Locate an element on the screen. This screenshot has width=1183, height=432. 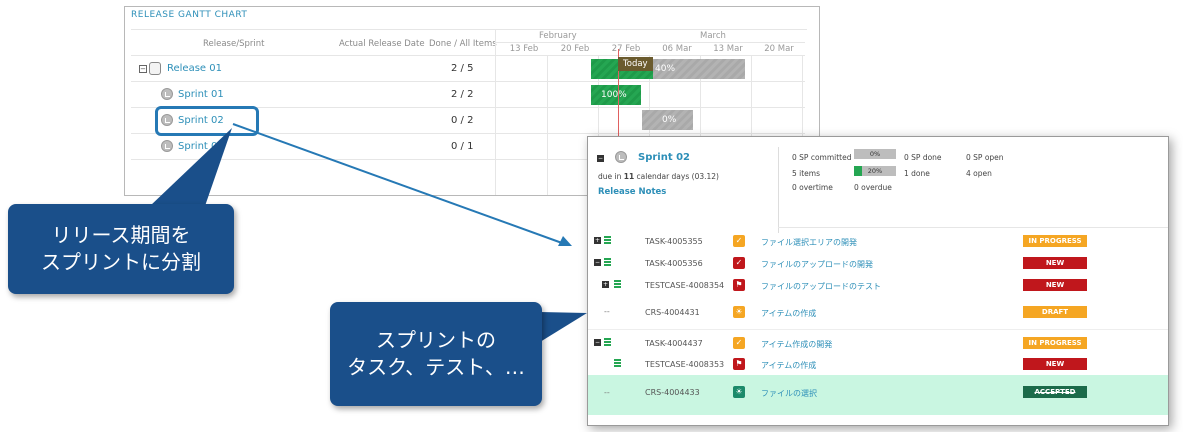
callout-release-split: リリース期間を スプリントに分割 is located at coordinates (121, 249).